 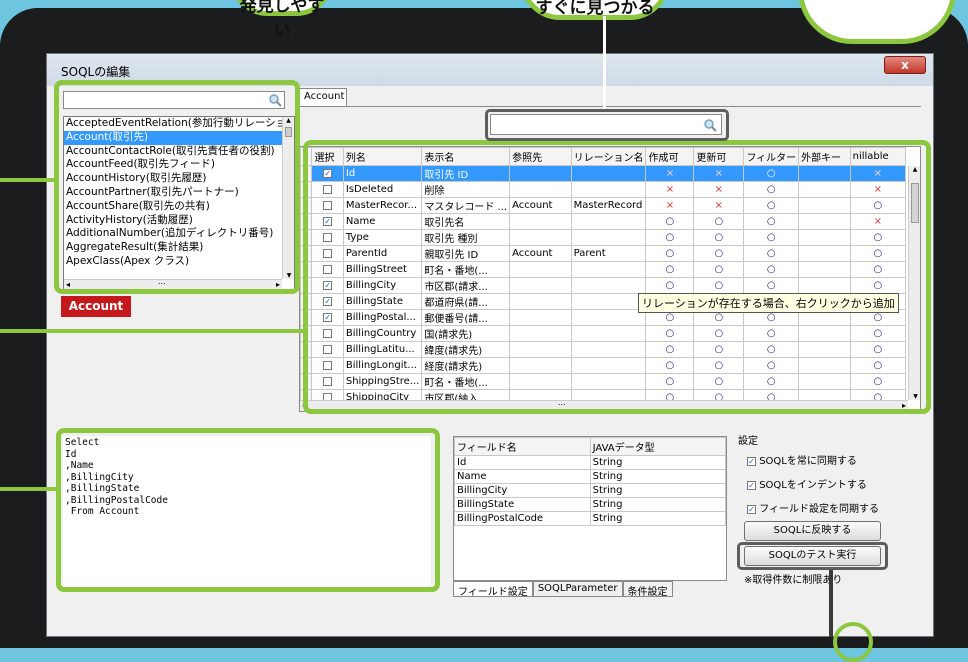 I want to click on field-name-cell: BillingPostalCode, so click(x=522, y=518).